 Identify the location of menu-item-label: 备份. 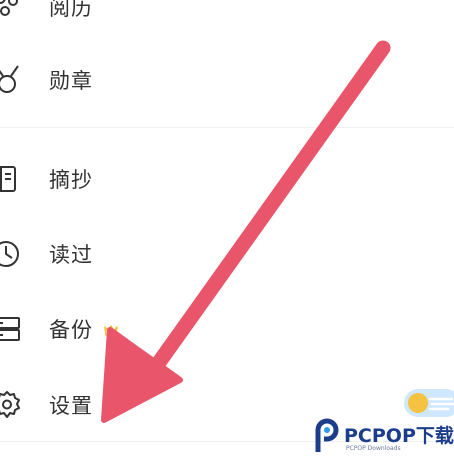
(71, 330).